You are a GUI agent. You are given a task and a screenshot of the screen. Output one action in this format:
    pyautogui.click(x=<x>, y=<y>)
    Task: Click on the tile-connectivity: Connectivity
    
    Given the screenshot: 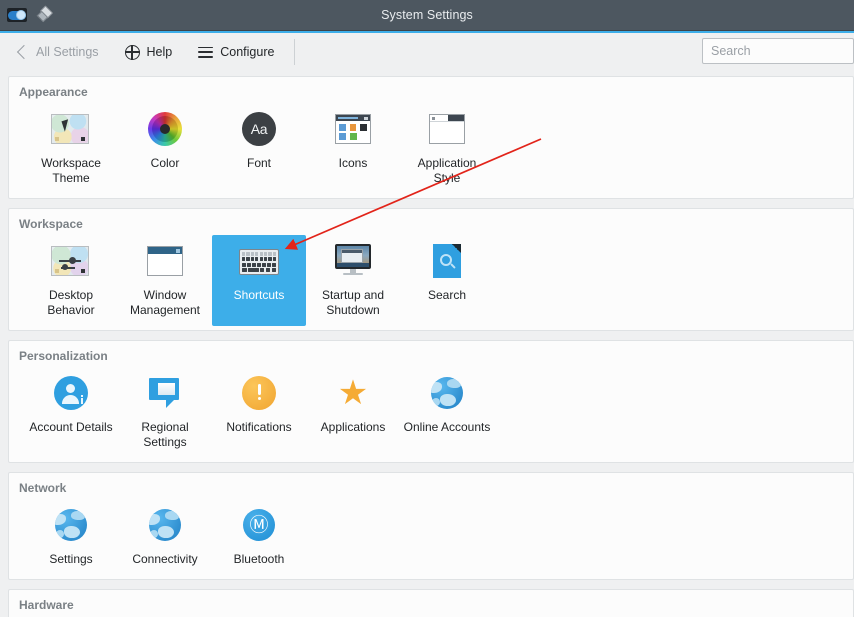 What is the action you would take?
    pyautogui.click(x=165, y=537)
    